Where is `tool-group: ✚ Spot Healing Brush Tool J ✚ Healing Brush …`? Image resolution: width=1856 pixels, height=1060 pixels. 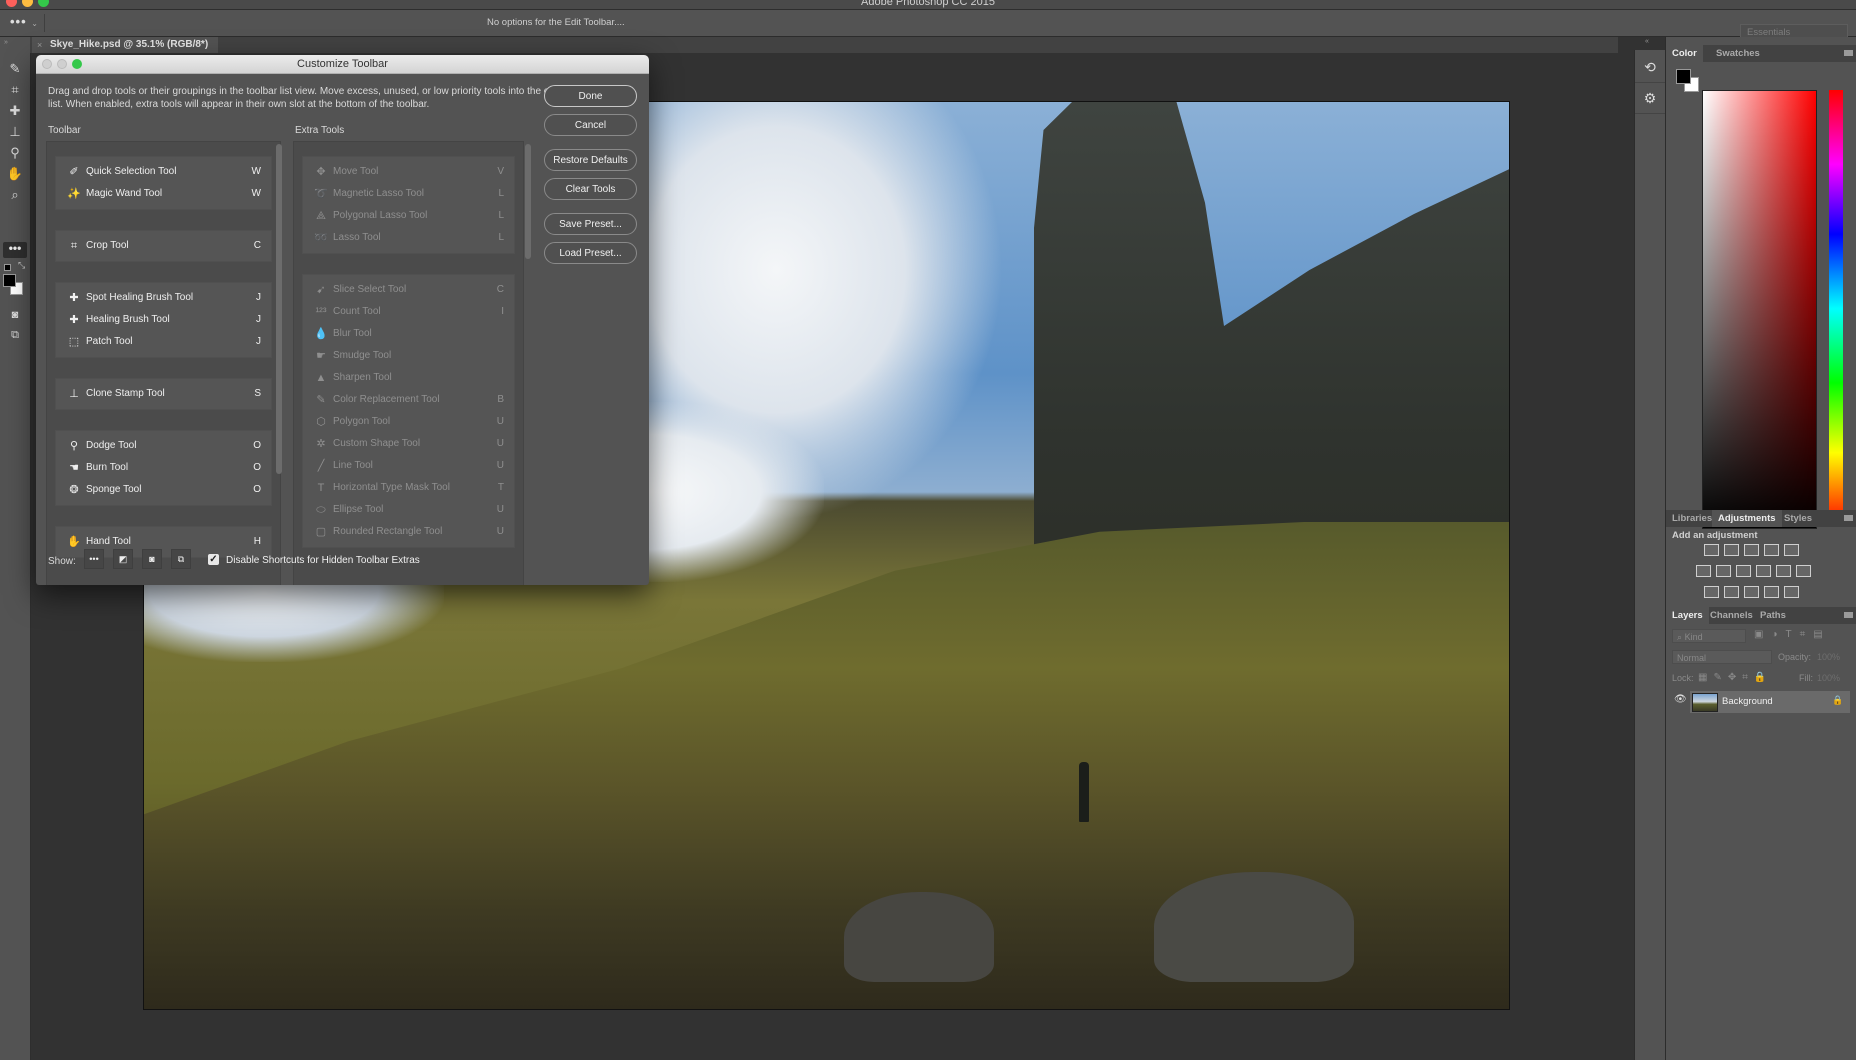
tool-group: ✚ Spot Healing Brush Tool J ✚ Healing Brush … is located at coordinates (163, 320).